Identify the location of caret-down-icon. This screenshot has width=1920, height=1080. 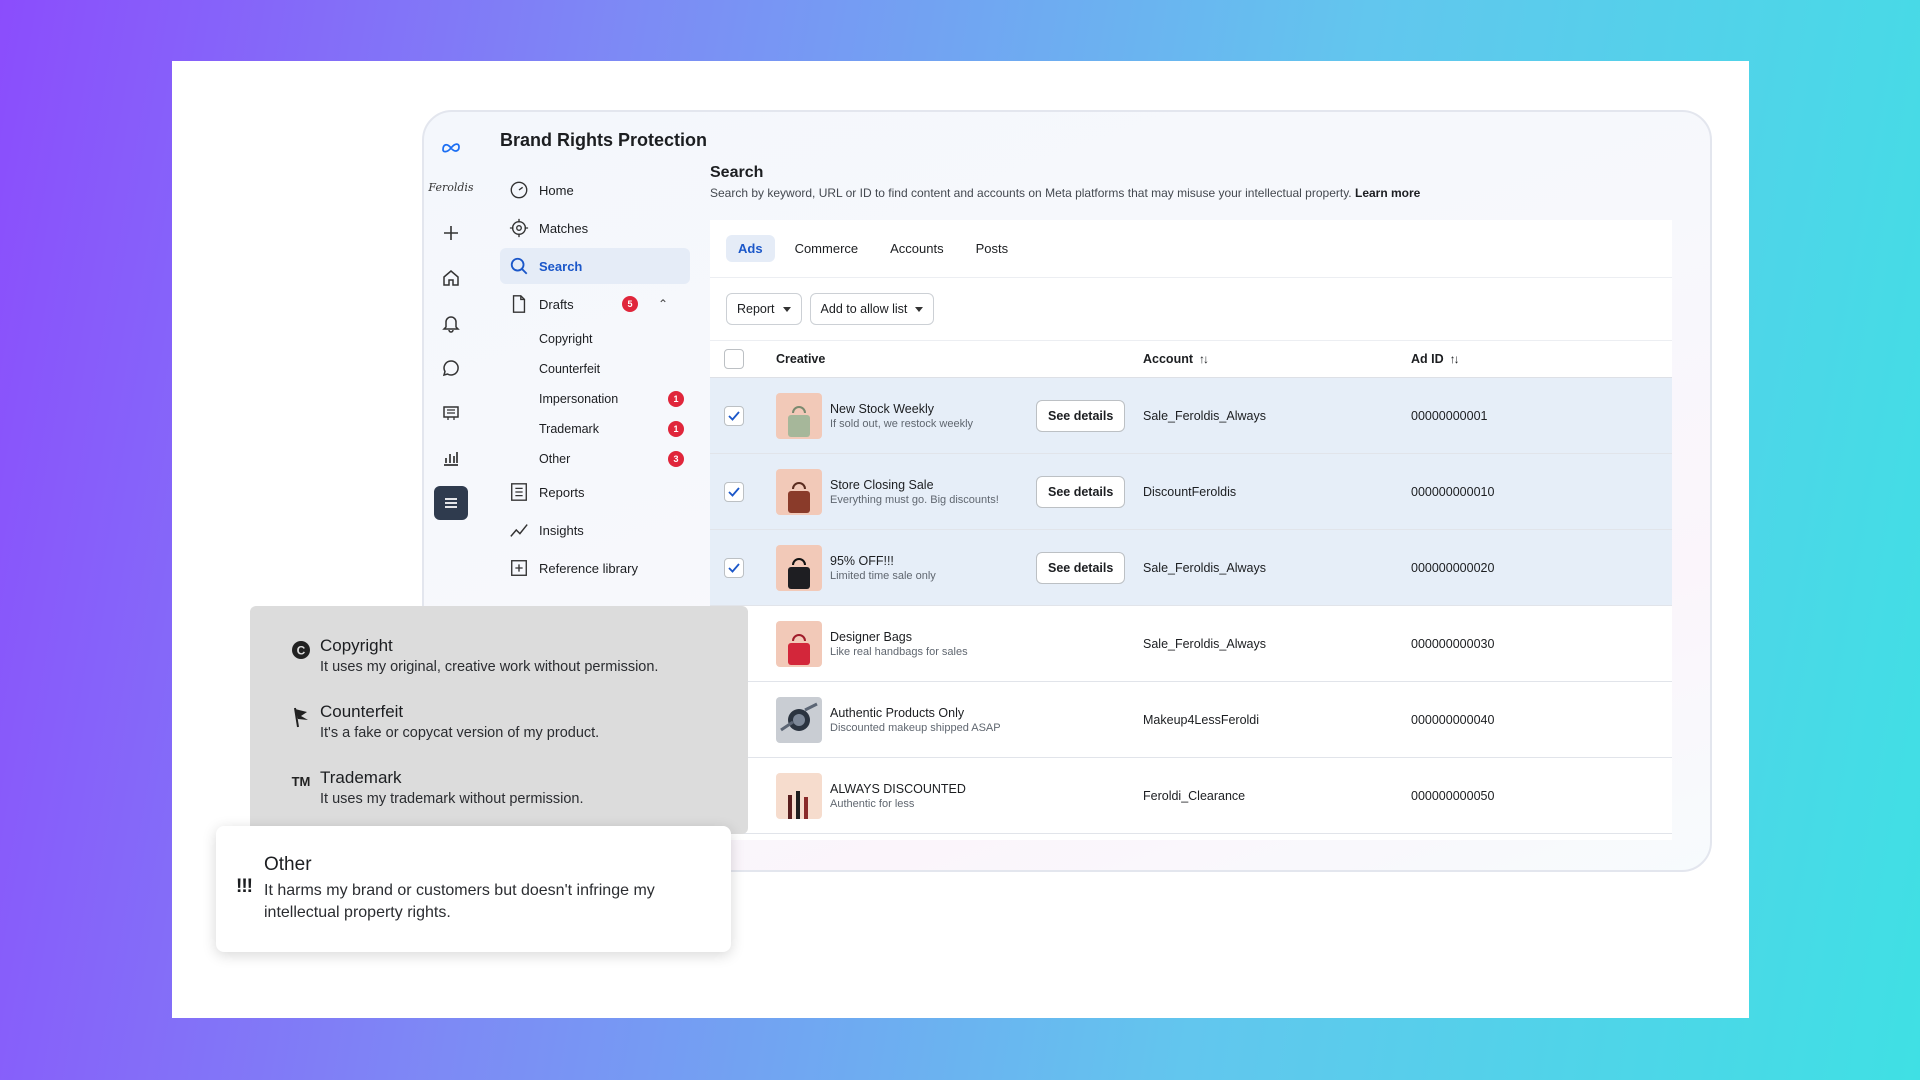
(786, 309).